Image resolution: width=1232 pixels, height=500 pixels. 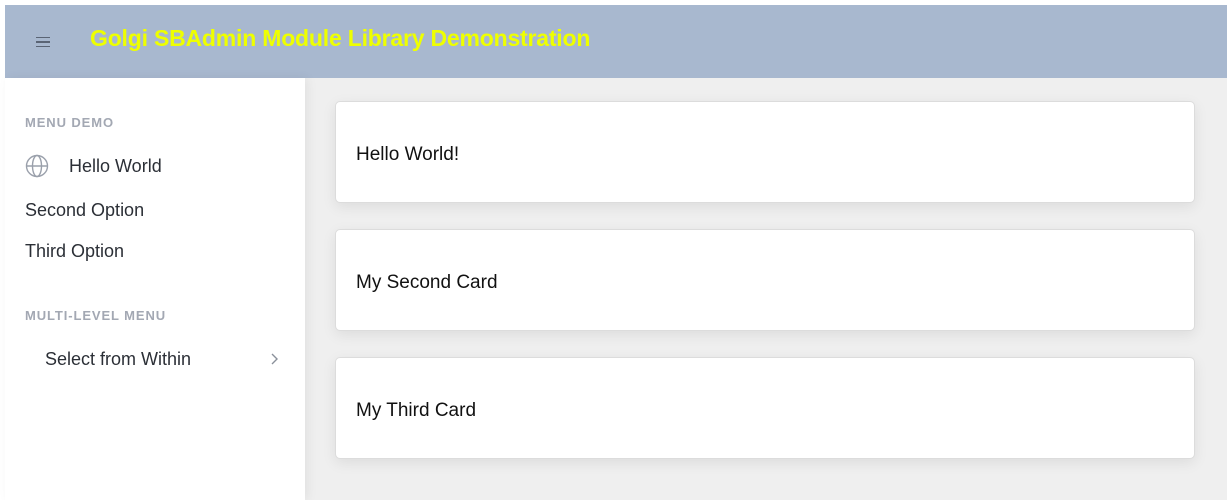 I want to click on sidebar-item-select-from-within: Select from Within, so click(x=165, y=359).